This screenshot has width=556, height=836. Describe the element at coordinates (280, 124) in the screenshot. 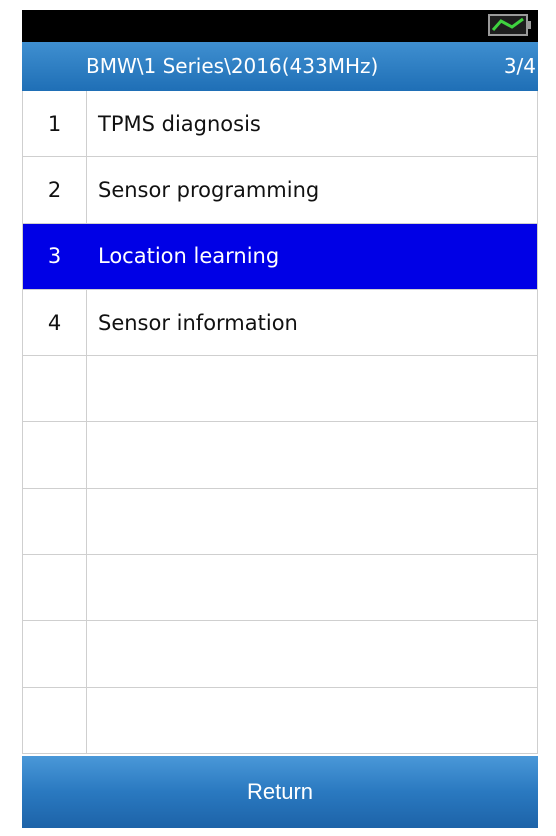

I see `menu-item-tpms-diagnosis: 1 TPMS diagnosis` at that location.